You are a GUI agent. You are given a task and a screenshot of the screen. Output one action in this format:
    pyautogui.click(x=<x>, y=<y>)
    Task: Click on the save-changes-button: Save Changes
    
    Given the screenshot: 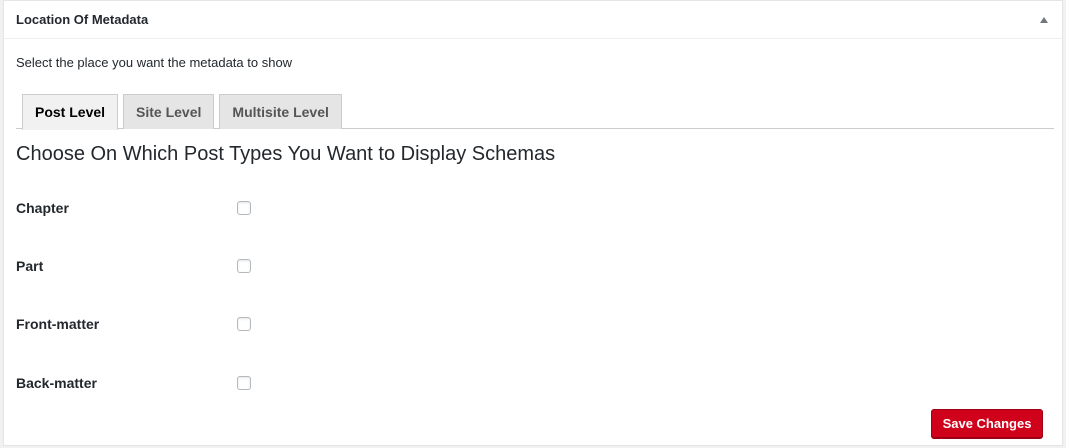 What is the action you would take?
    pyautogui.click(x=987, y=423)
    